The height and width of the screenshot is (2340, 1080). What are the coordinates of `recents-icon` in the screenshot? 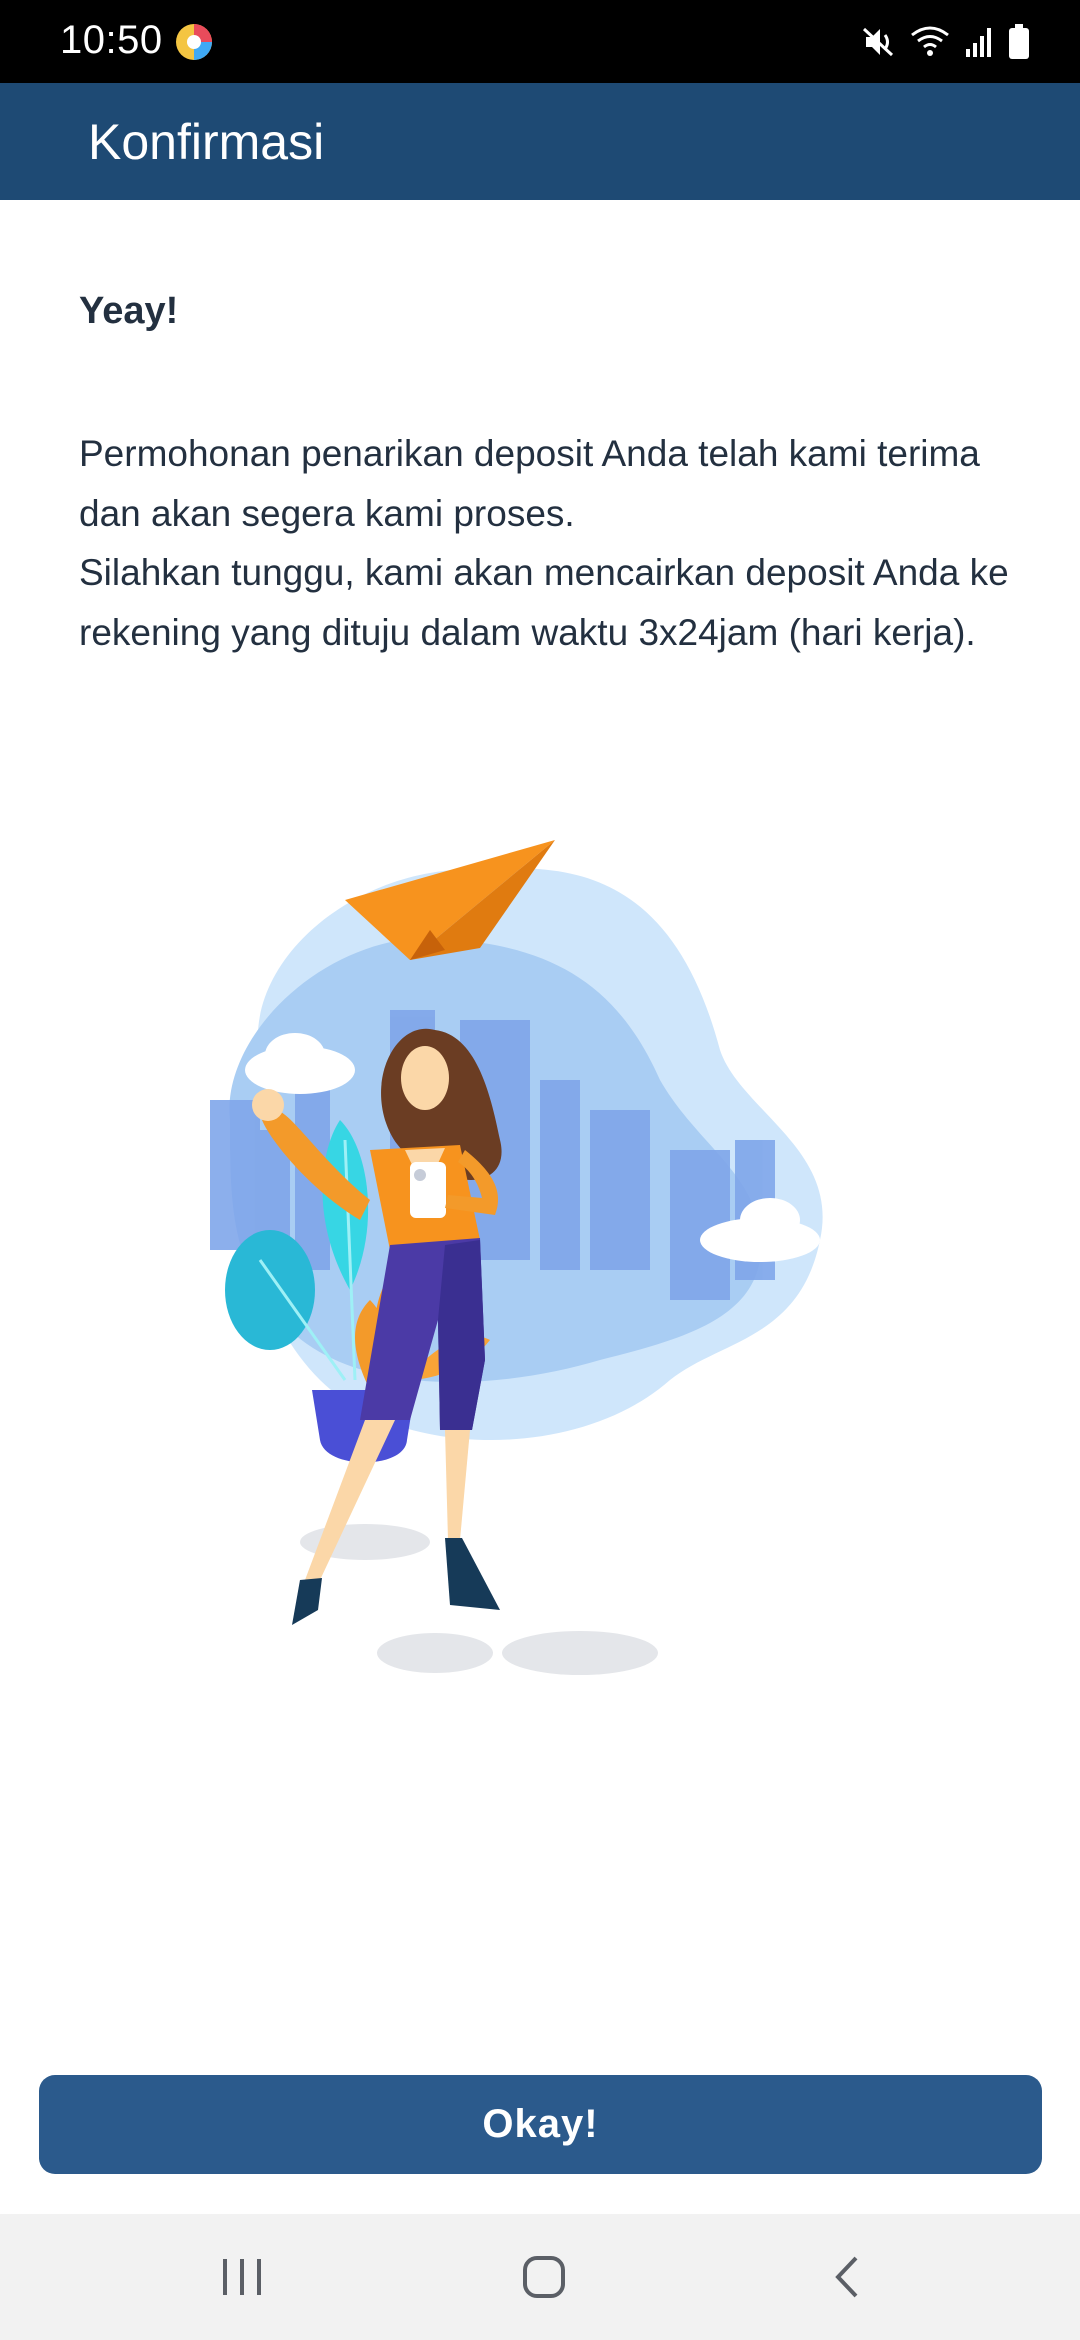 It's located at (242, 2277).